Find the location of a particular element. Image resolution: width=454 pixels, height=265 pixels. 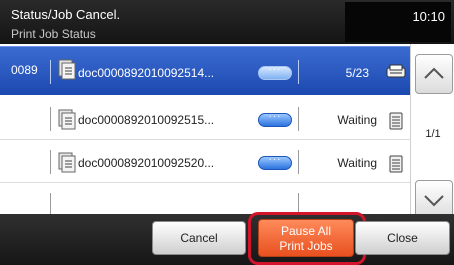

cancel-button: Cancel is located at coordinates (199, 238).